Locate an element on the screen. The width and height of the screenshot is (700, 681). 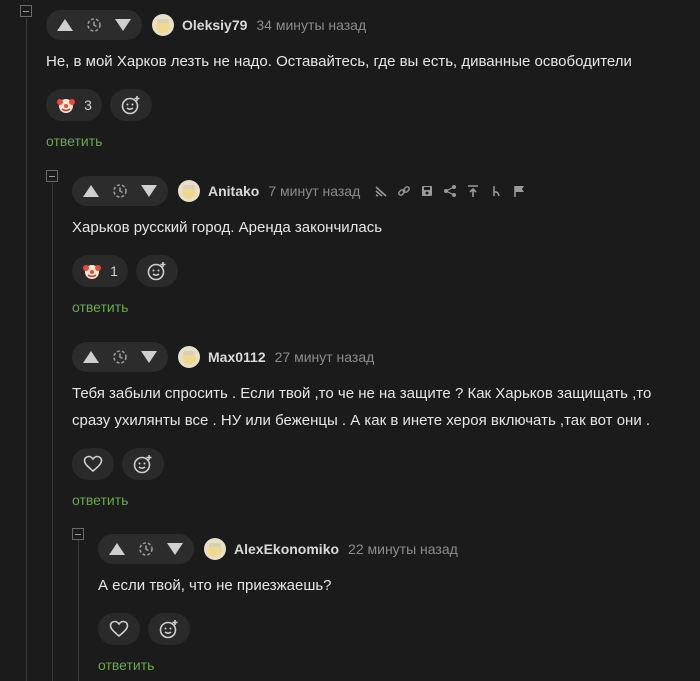
comment-time: 22 минуты назад is located at coordinates (403, 549).